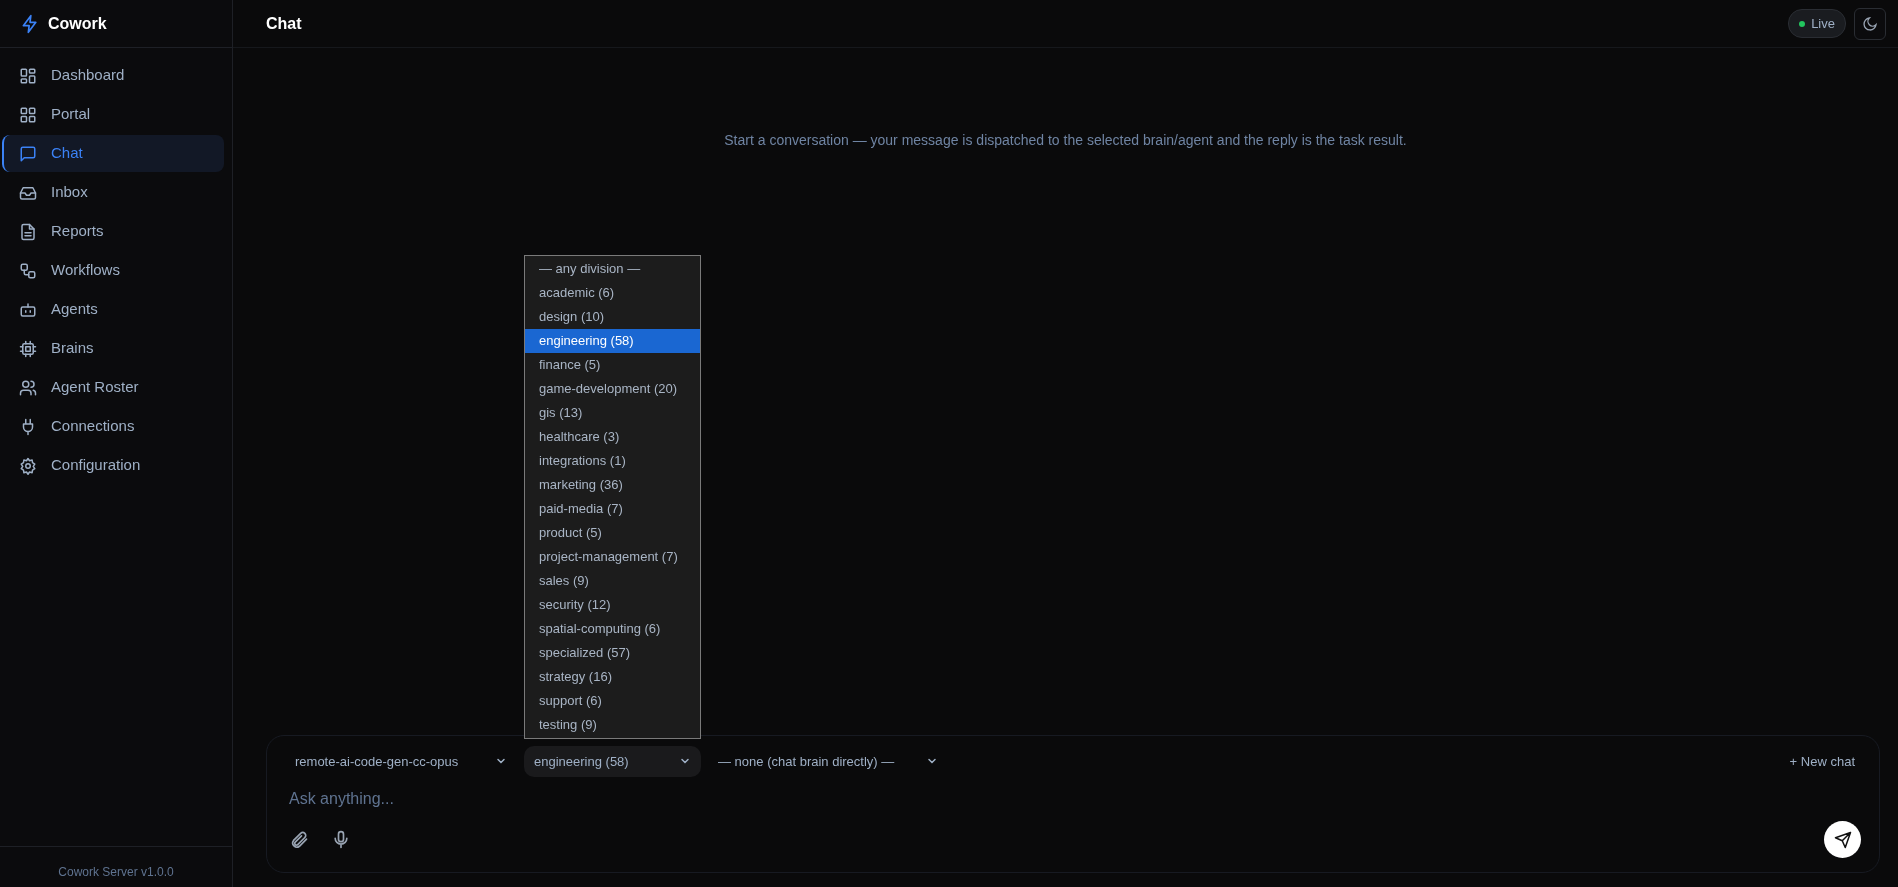 This screenshot has width=1898, height=887. I want to click on version-text: Cowork Server v1.0.0, so click(116, 872).